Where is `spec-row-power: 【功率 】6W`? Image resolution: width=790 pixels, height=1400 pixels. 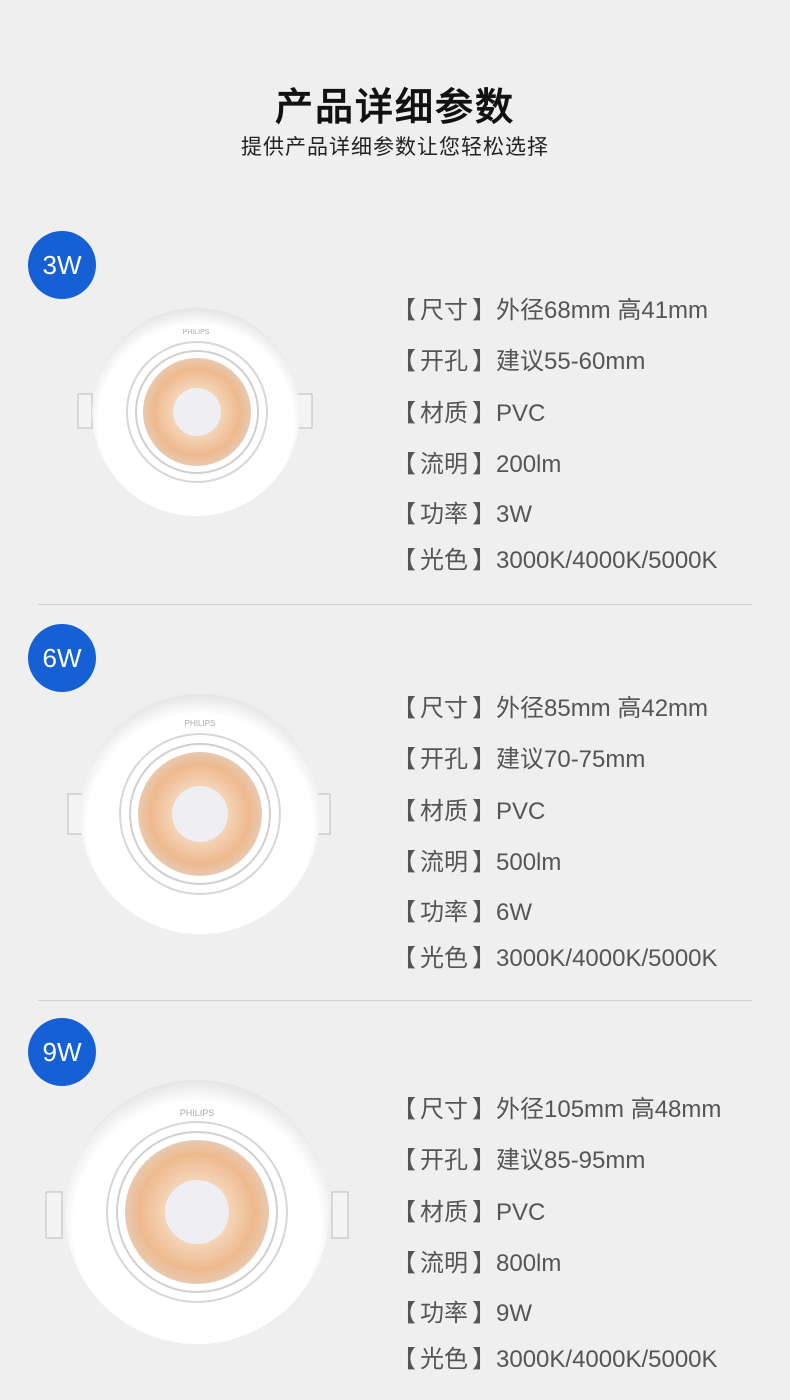 spec-row-power: 【功率 】6W is located at coordinates (462, 912).